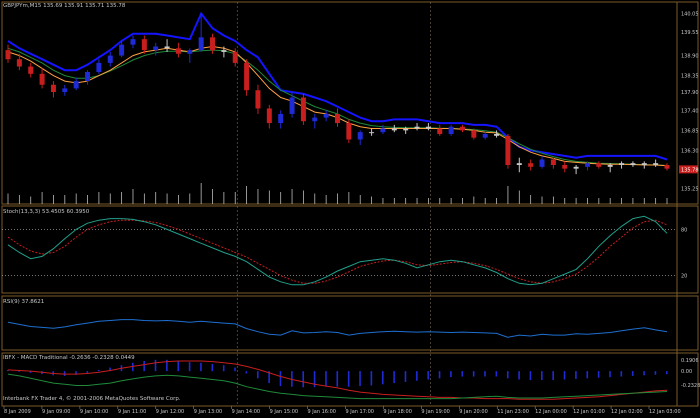  I want to click on time-axis-tick-label: 9 Jan 16:00, so click(322, 411).